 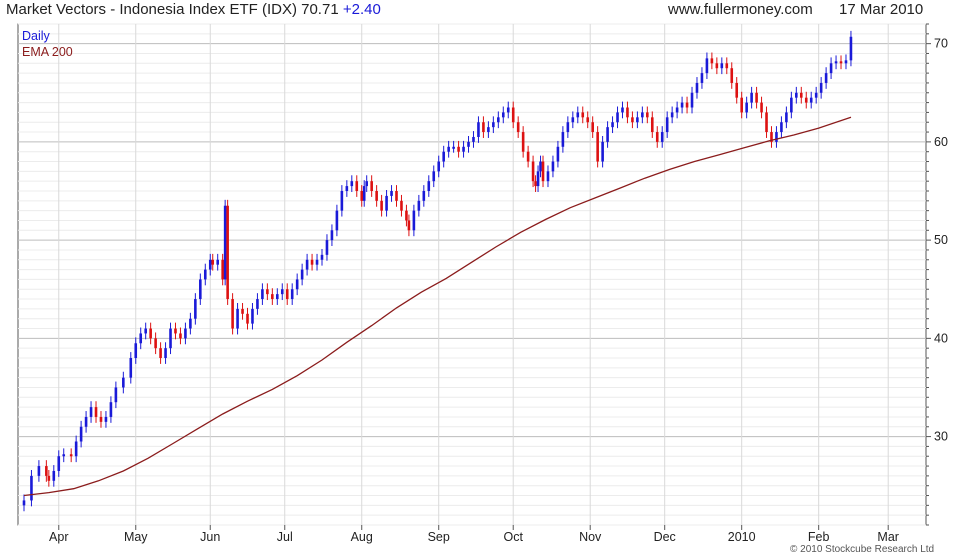 What do you see at coordinates (937, 274) in the screenshot?
I see `y-axis: 30 40 50 60 70` at bounding box center [937, 274].